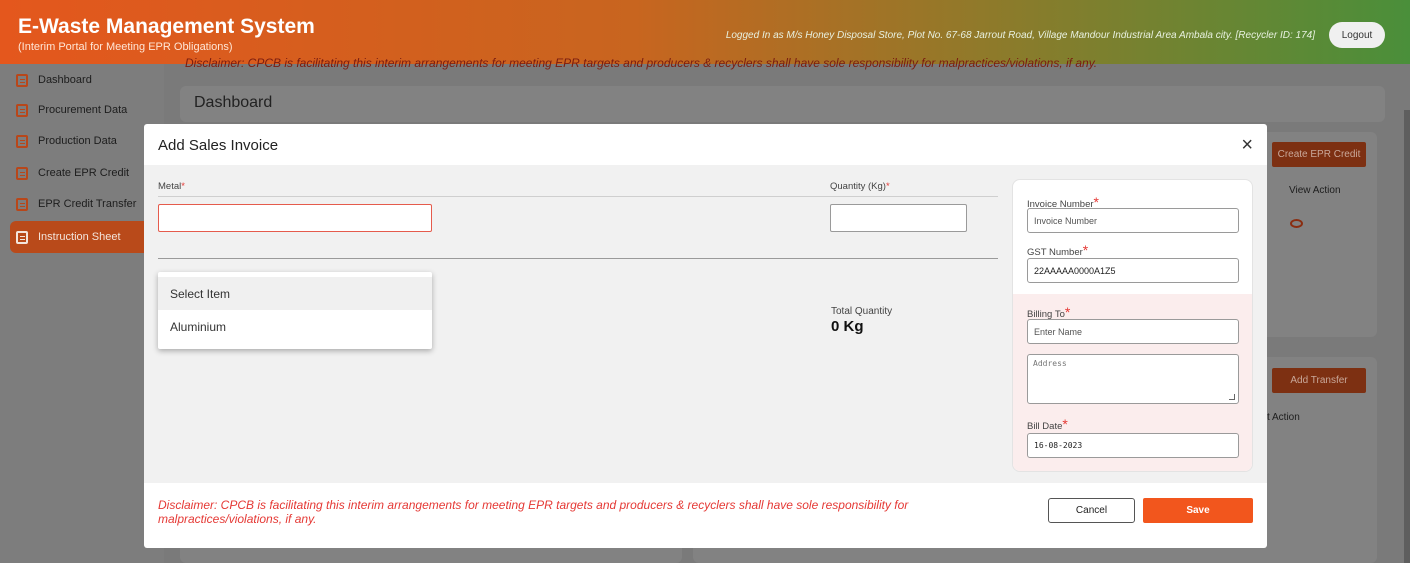  I want to click on close-icon: ×, so click(1247, 145).